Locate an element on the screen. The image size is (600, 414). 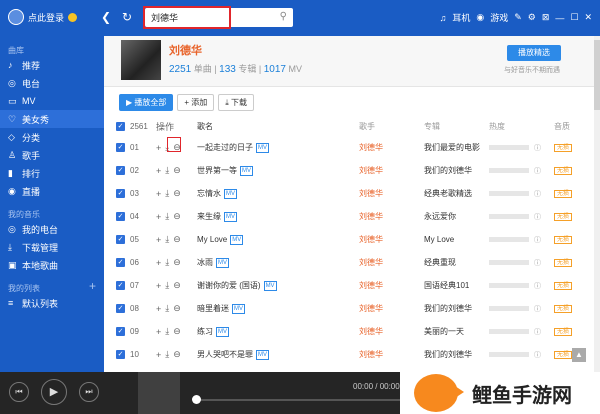
song-album: 美丽的一天 is located at coordinates (456, 331).